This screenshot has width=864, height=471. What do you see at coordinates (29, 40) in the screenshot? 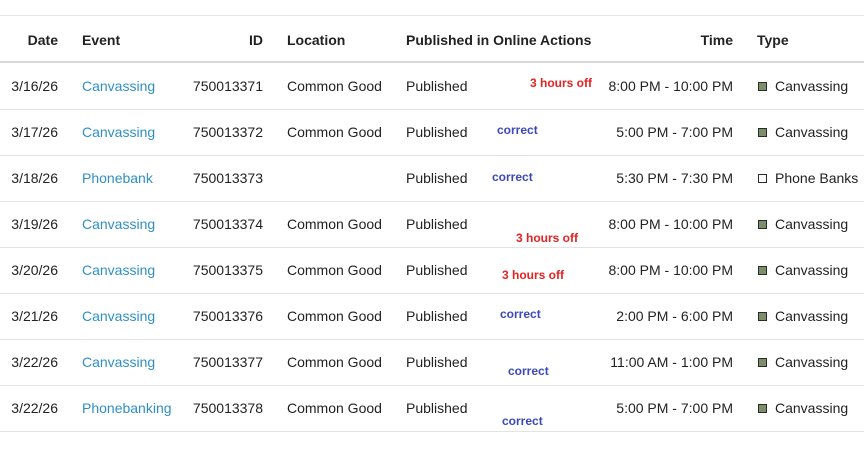
I see `header-date: Date` at bounding box center [29, 40].